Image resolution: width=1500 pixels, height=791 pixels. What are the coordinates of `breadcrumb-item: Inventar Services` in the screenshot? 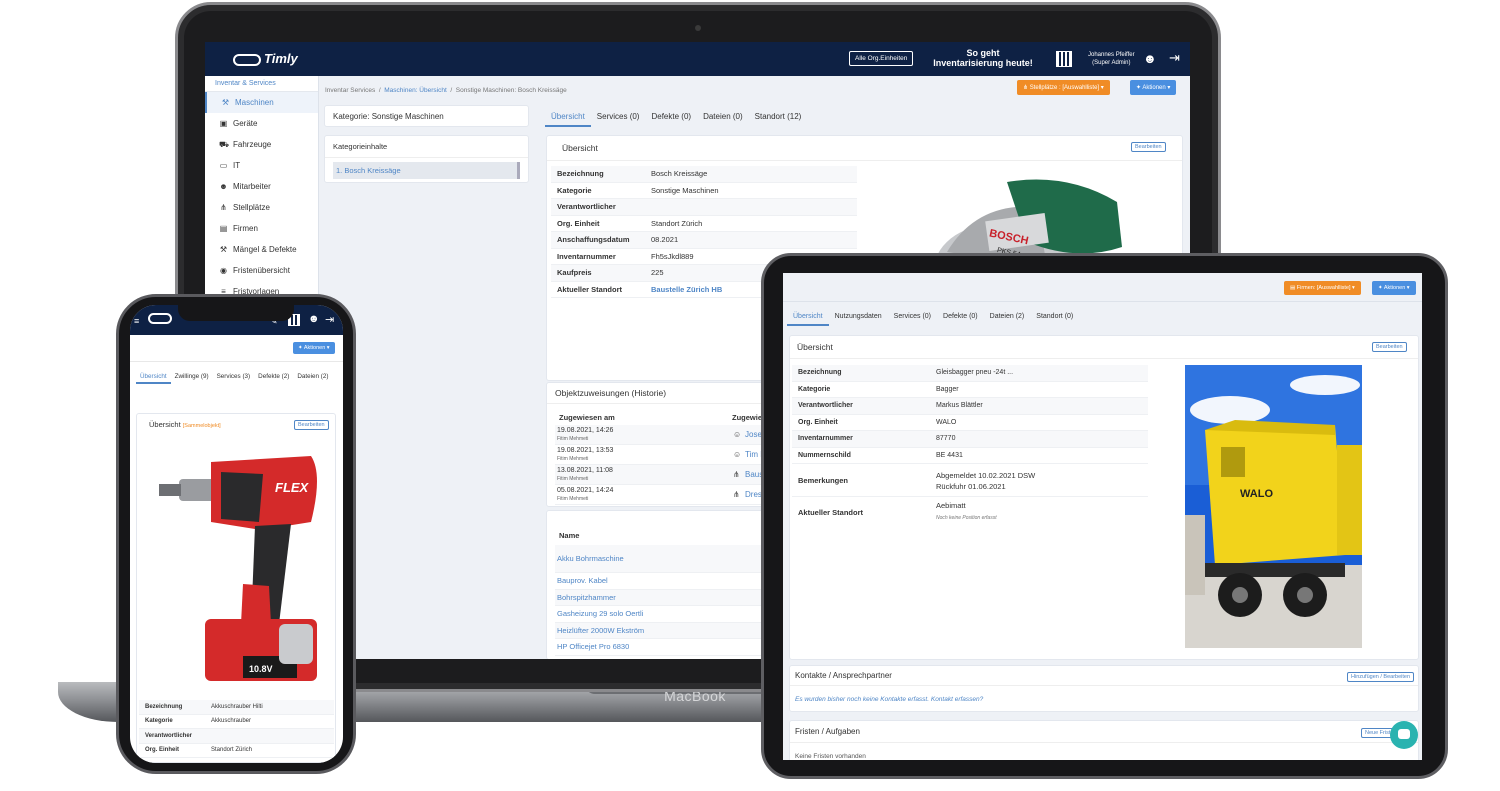 It's located at (350, 90).